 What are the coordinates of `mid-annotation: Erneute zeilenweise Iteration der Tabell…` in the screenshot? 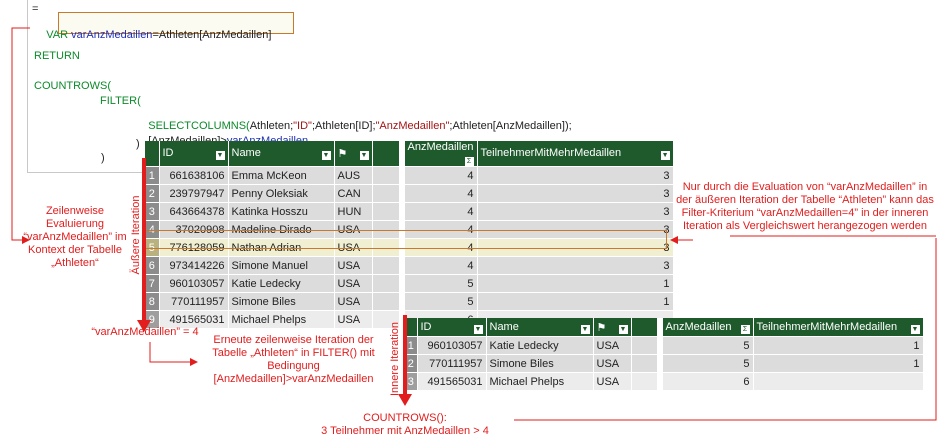 It's located at (293, 359).